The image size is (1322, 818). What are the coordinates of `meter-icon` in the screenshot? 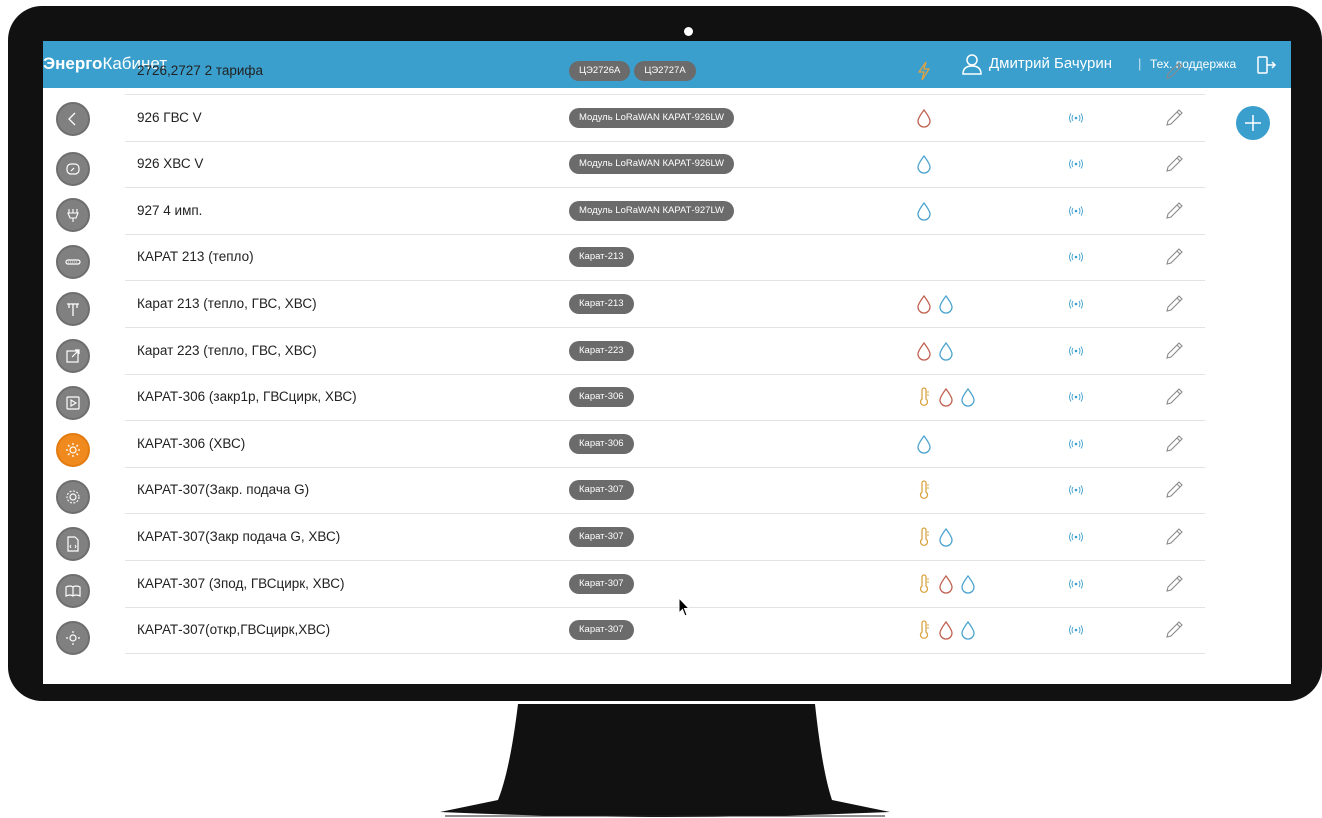 It's located at (73, 262).